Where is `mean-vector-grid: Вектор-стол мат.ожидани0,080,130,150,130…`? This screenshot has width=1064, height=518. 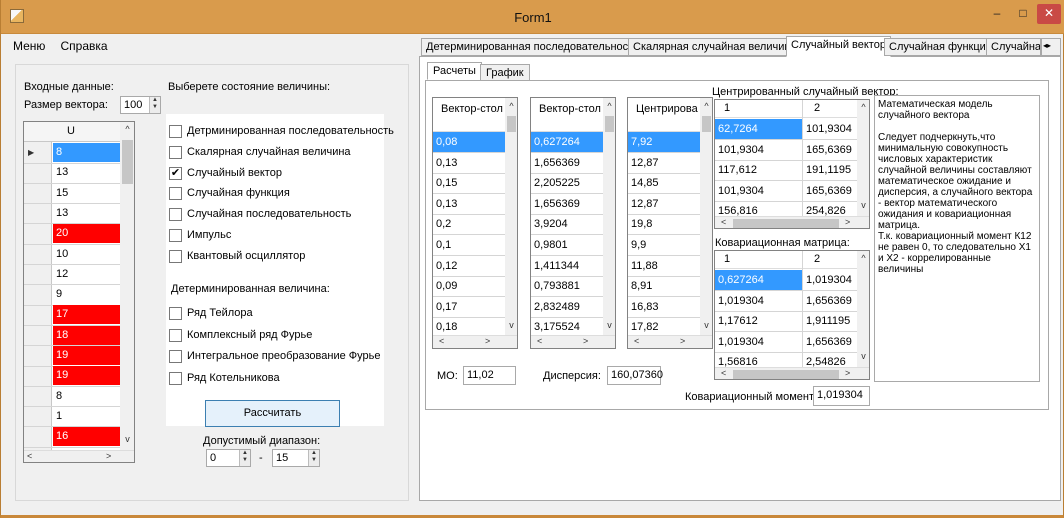 mean-vector-grid: Вектор-стол мат.ожидани0,080,130,150,130… is located at coordinates (475, 223).